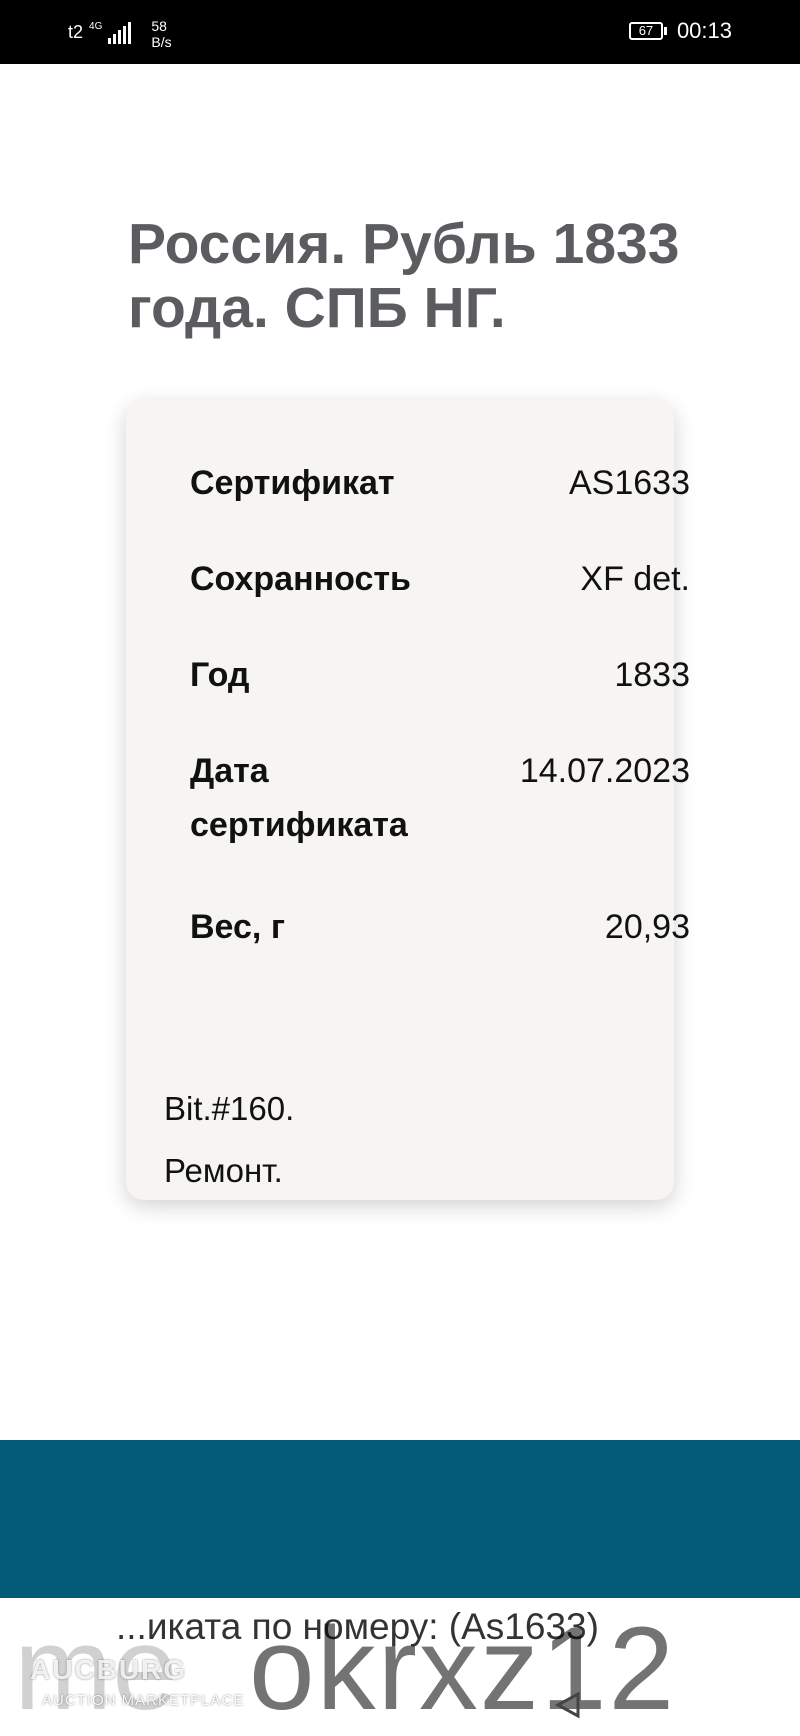  I want to click on watermark-tagline: AUCTION MARKETPLACE, so click(143, 1700).